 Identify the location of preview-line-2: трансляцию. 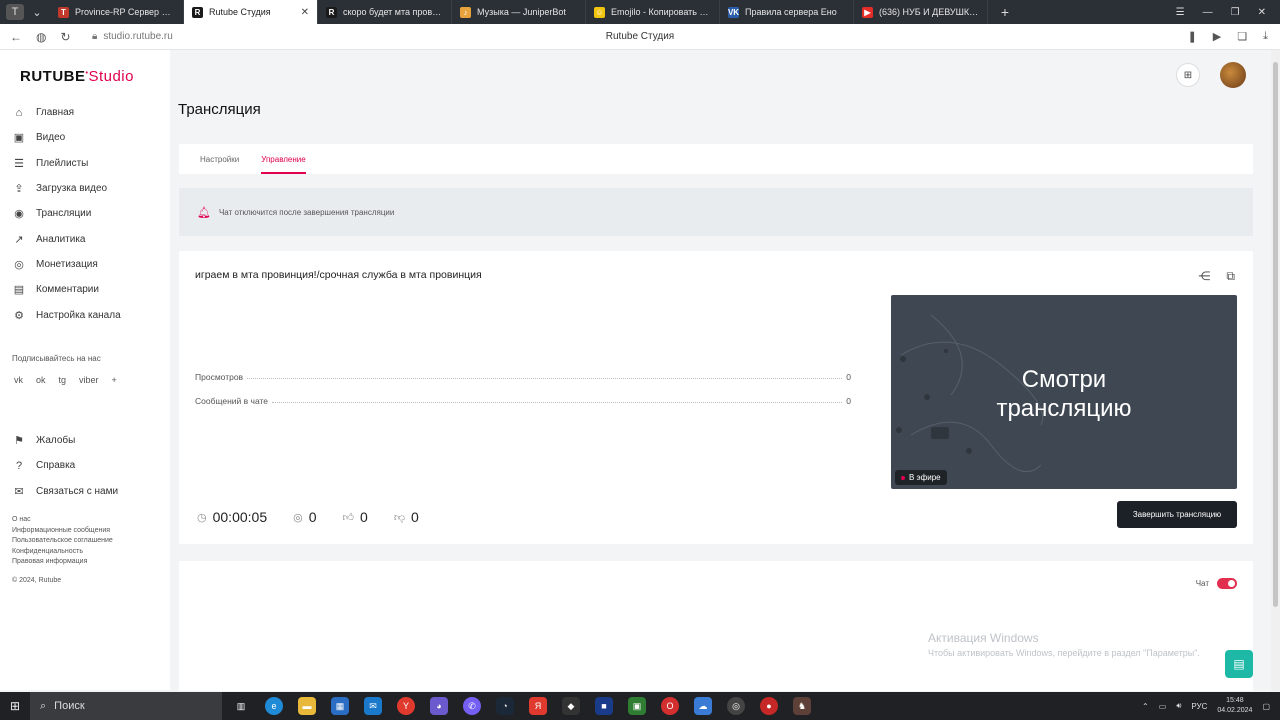
(1064, 408).